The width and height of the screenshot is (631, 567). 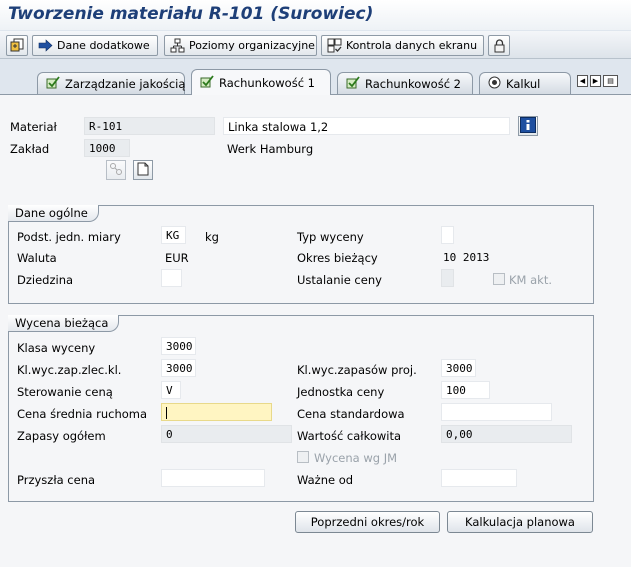 What do you see at coordinates (270, 149) in the screenshot?
I see `plant-description: Werk Hamburg` at bounding box center [270, 149].